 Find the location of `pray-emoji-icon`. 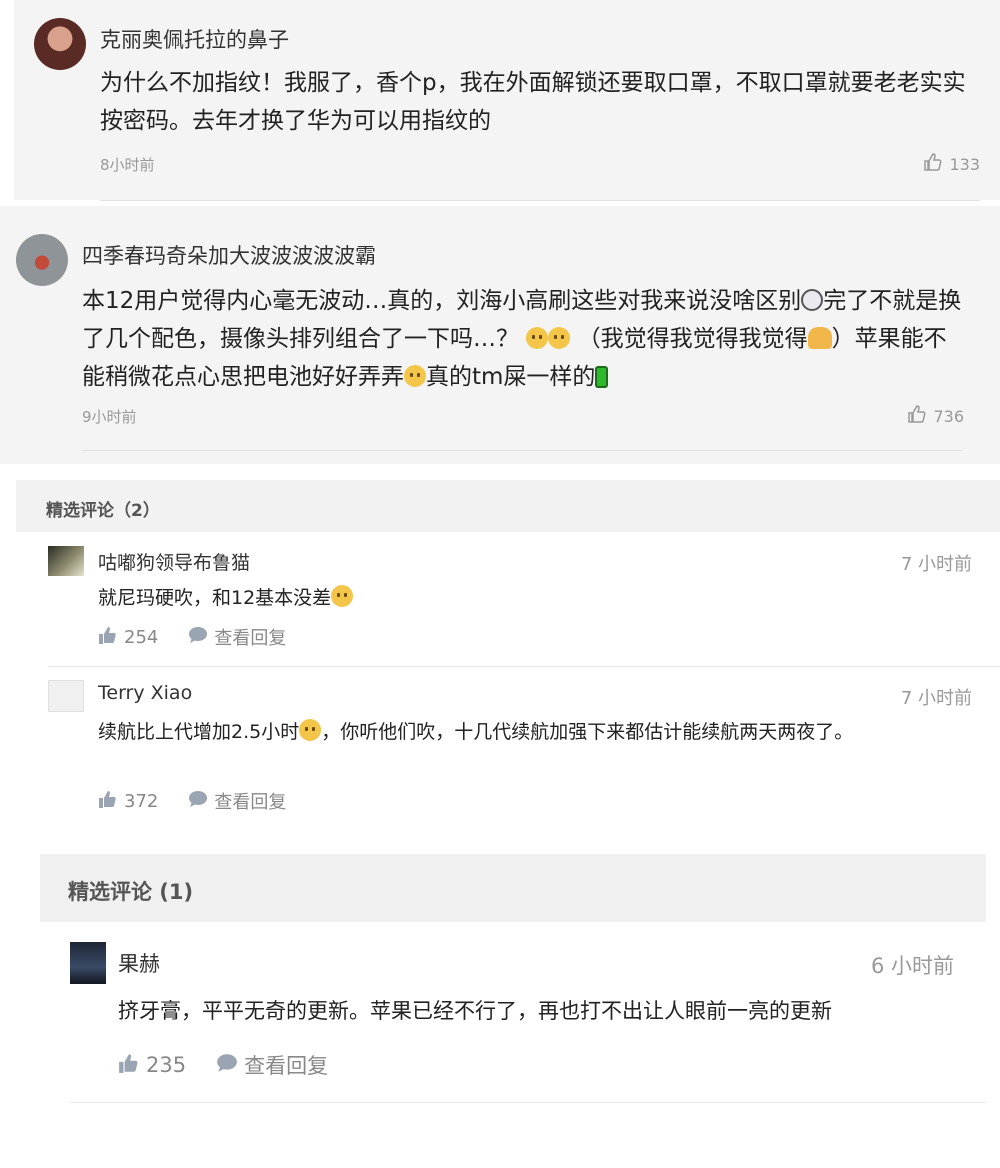

pray-emoji-icon is located at coordinates (819, 338).